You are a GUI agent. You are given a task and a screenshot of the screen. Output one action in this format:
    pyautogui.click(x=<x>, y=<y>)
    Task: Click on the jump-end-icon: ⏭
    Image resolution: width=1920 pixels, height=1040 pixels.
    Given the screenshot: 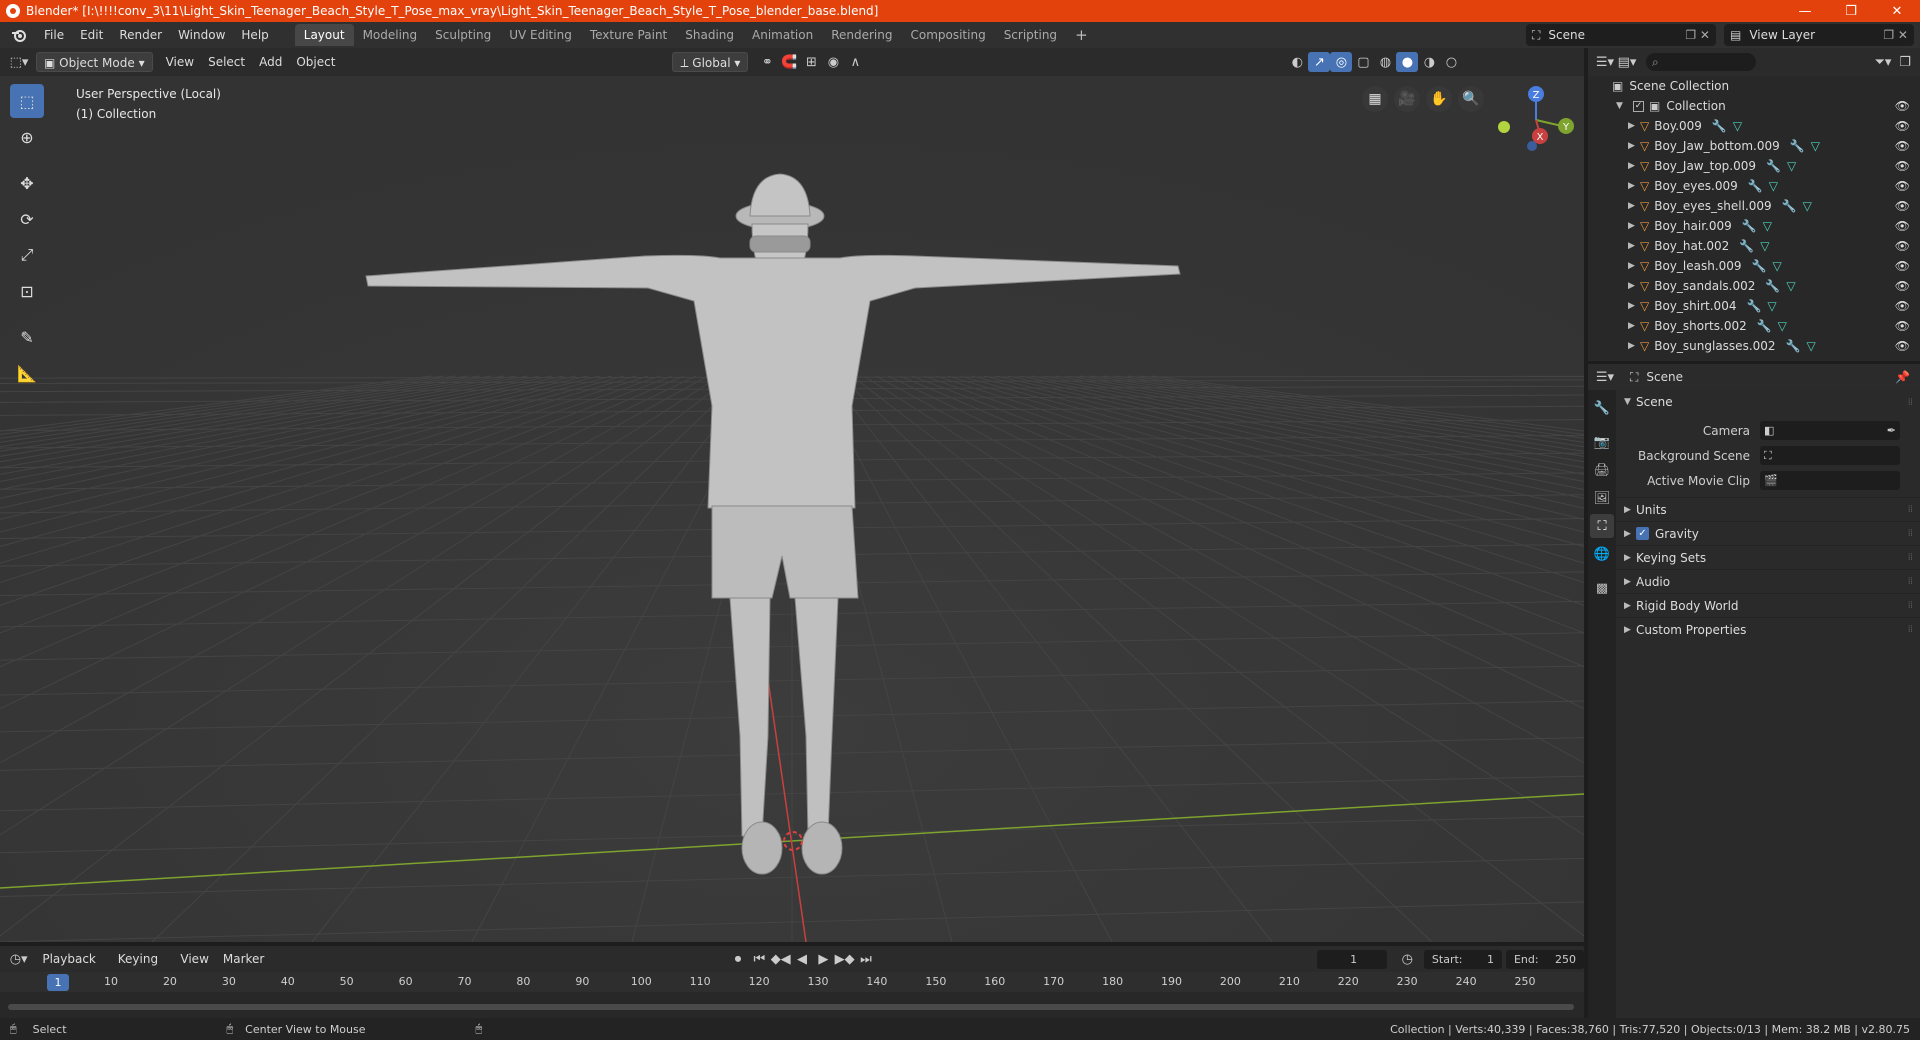 What is the action you would take?
    pyautogui.click(x=865, y=959)
    